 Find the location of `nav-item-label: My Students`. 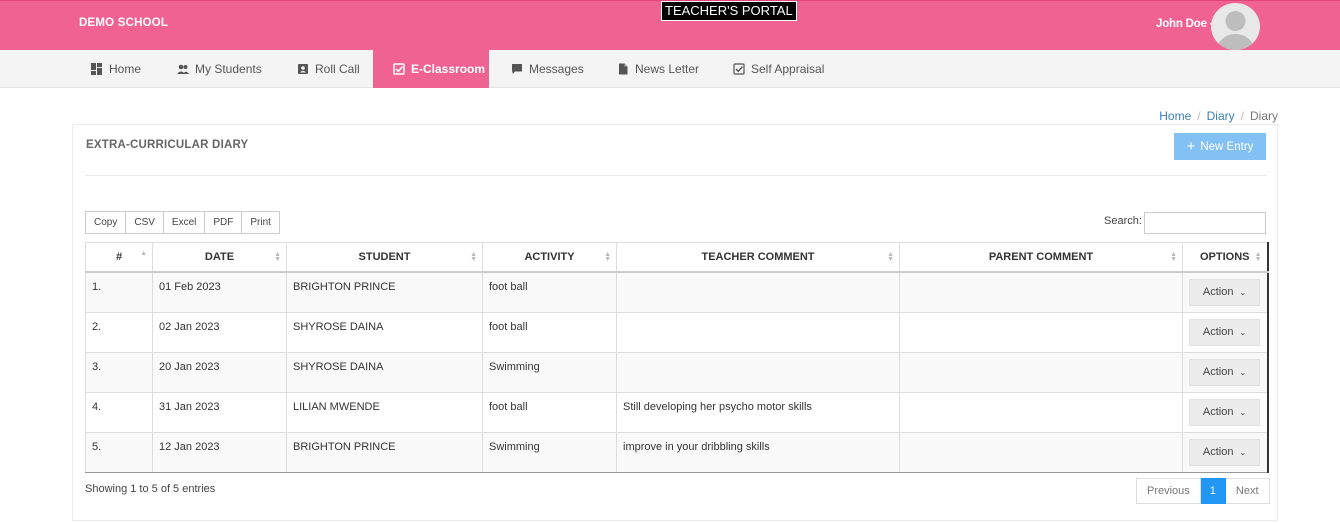

nav-item-label: My Students is located at coordinates (228, 69).